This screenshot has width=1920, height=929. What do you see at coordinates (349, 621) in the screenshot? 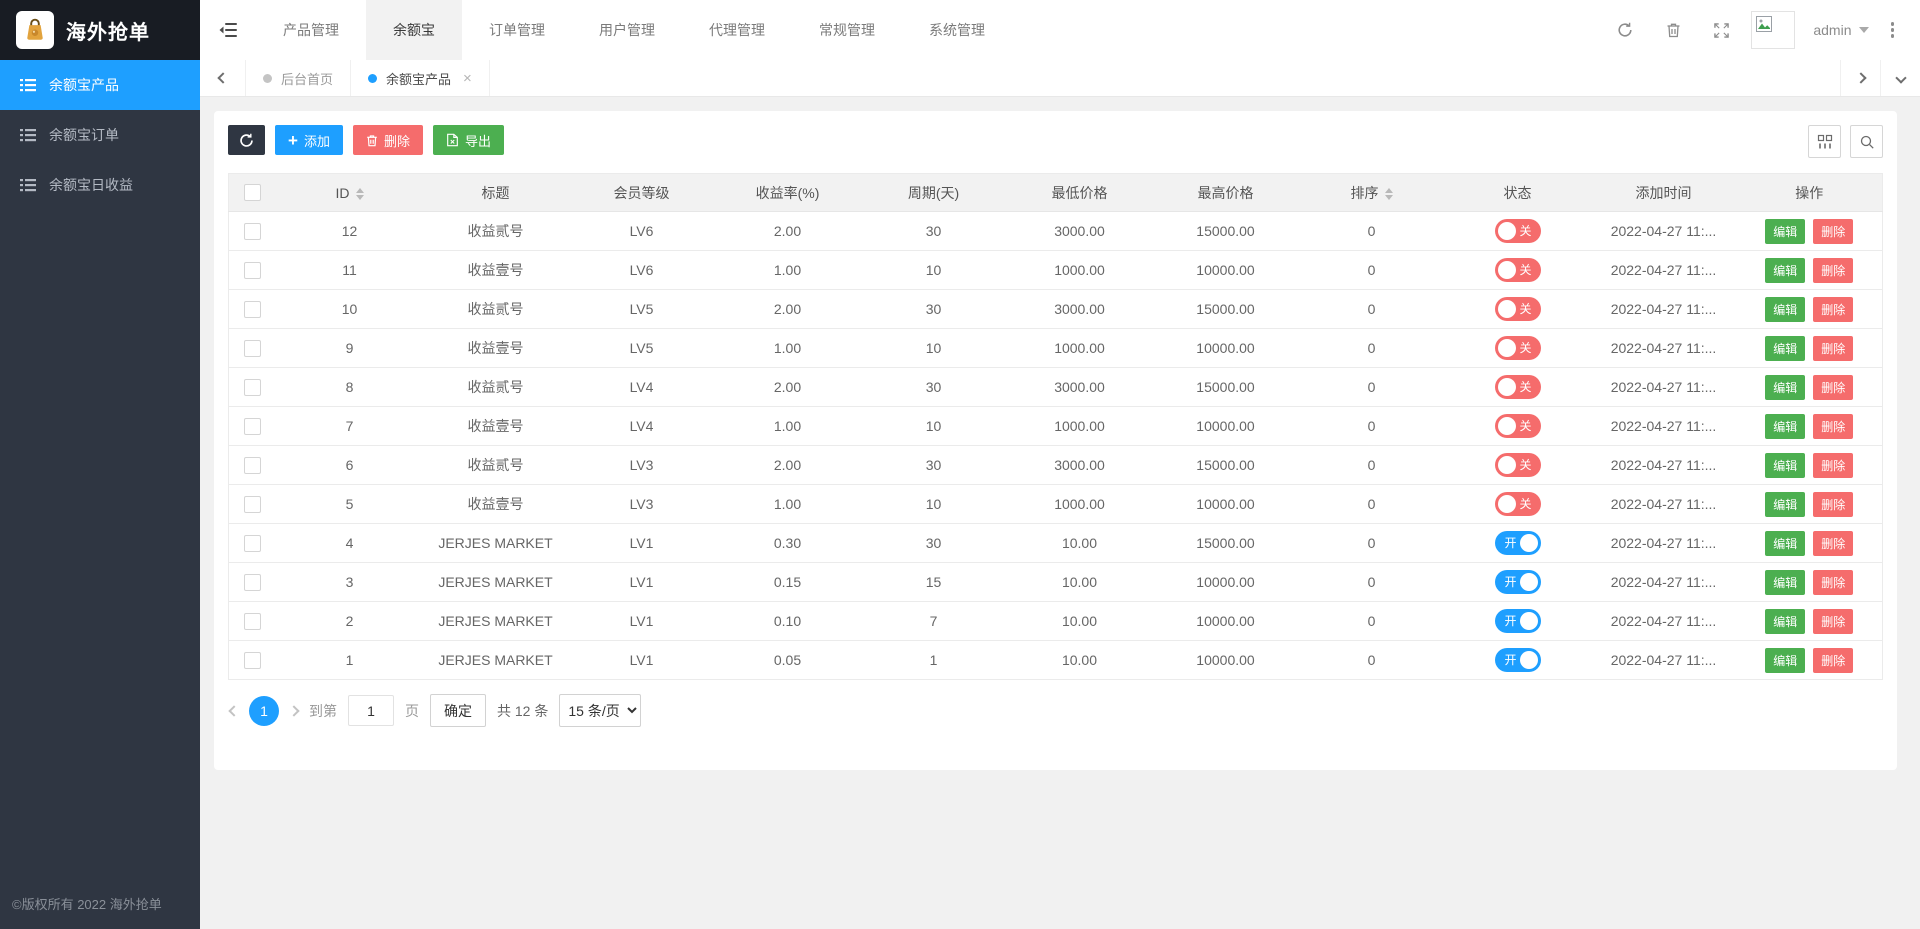
I see `cell-id: 2` at bounding box center [349, 621].